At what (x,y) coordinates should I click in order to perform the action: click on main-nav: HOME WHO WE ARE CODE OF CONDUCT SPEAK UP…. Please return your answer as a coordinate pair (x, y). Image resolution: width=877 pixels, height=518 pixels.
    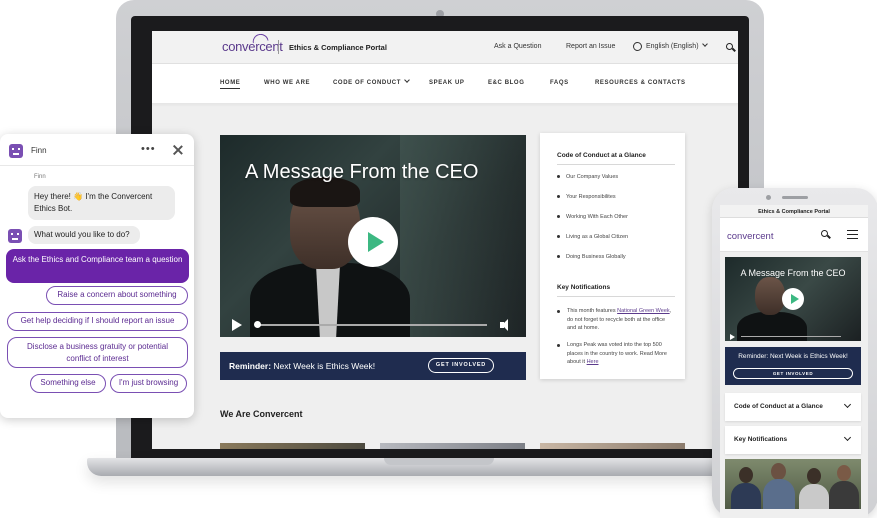
    Looking at the image, I should click on (445, 84).